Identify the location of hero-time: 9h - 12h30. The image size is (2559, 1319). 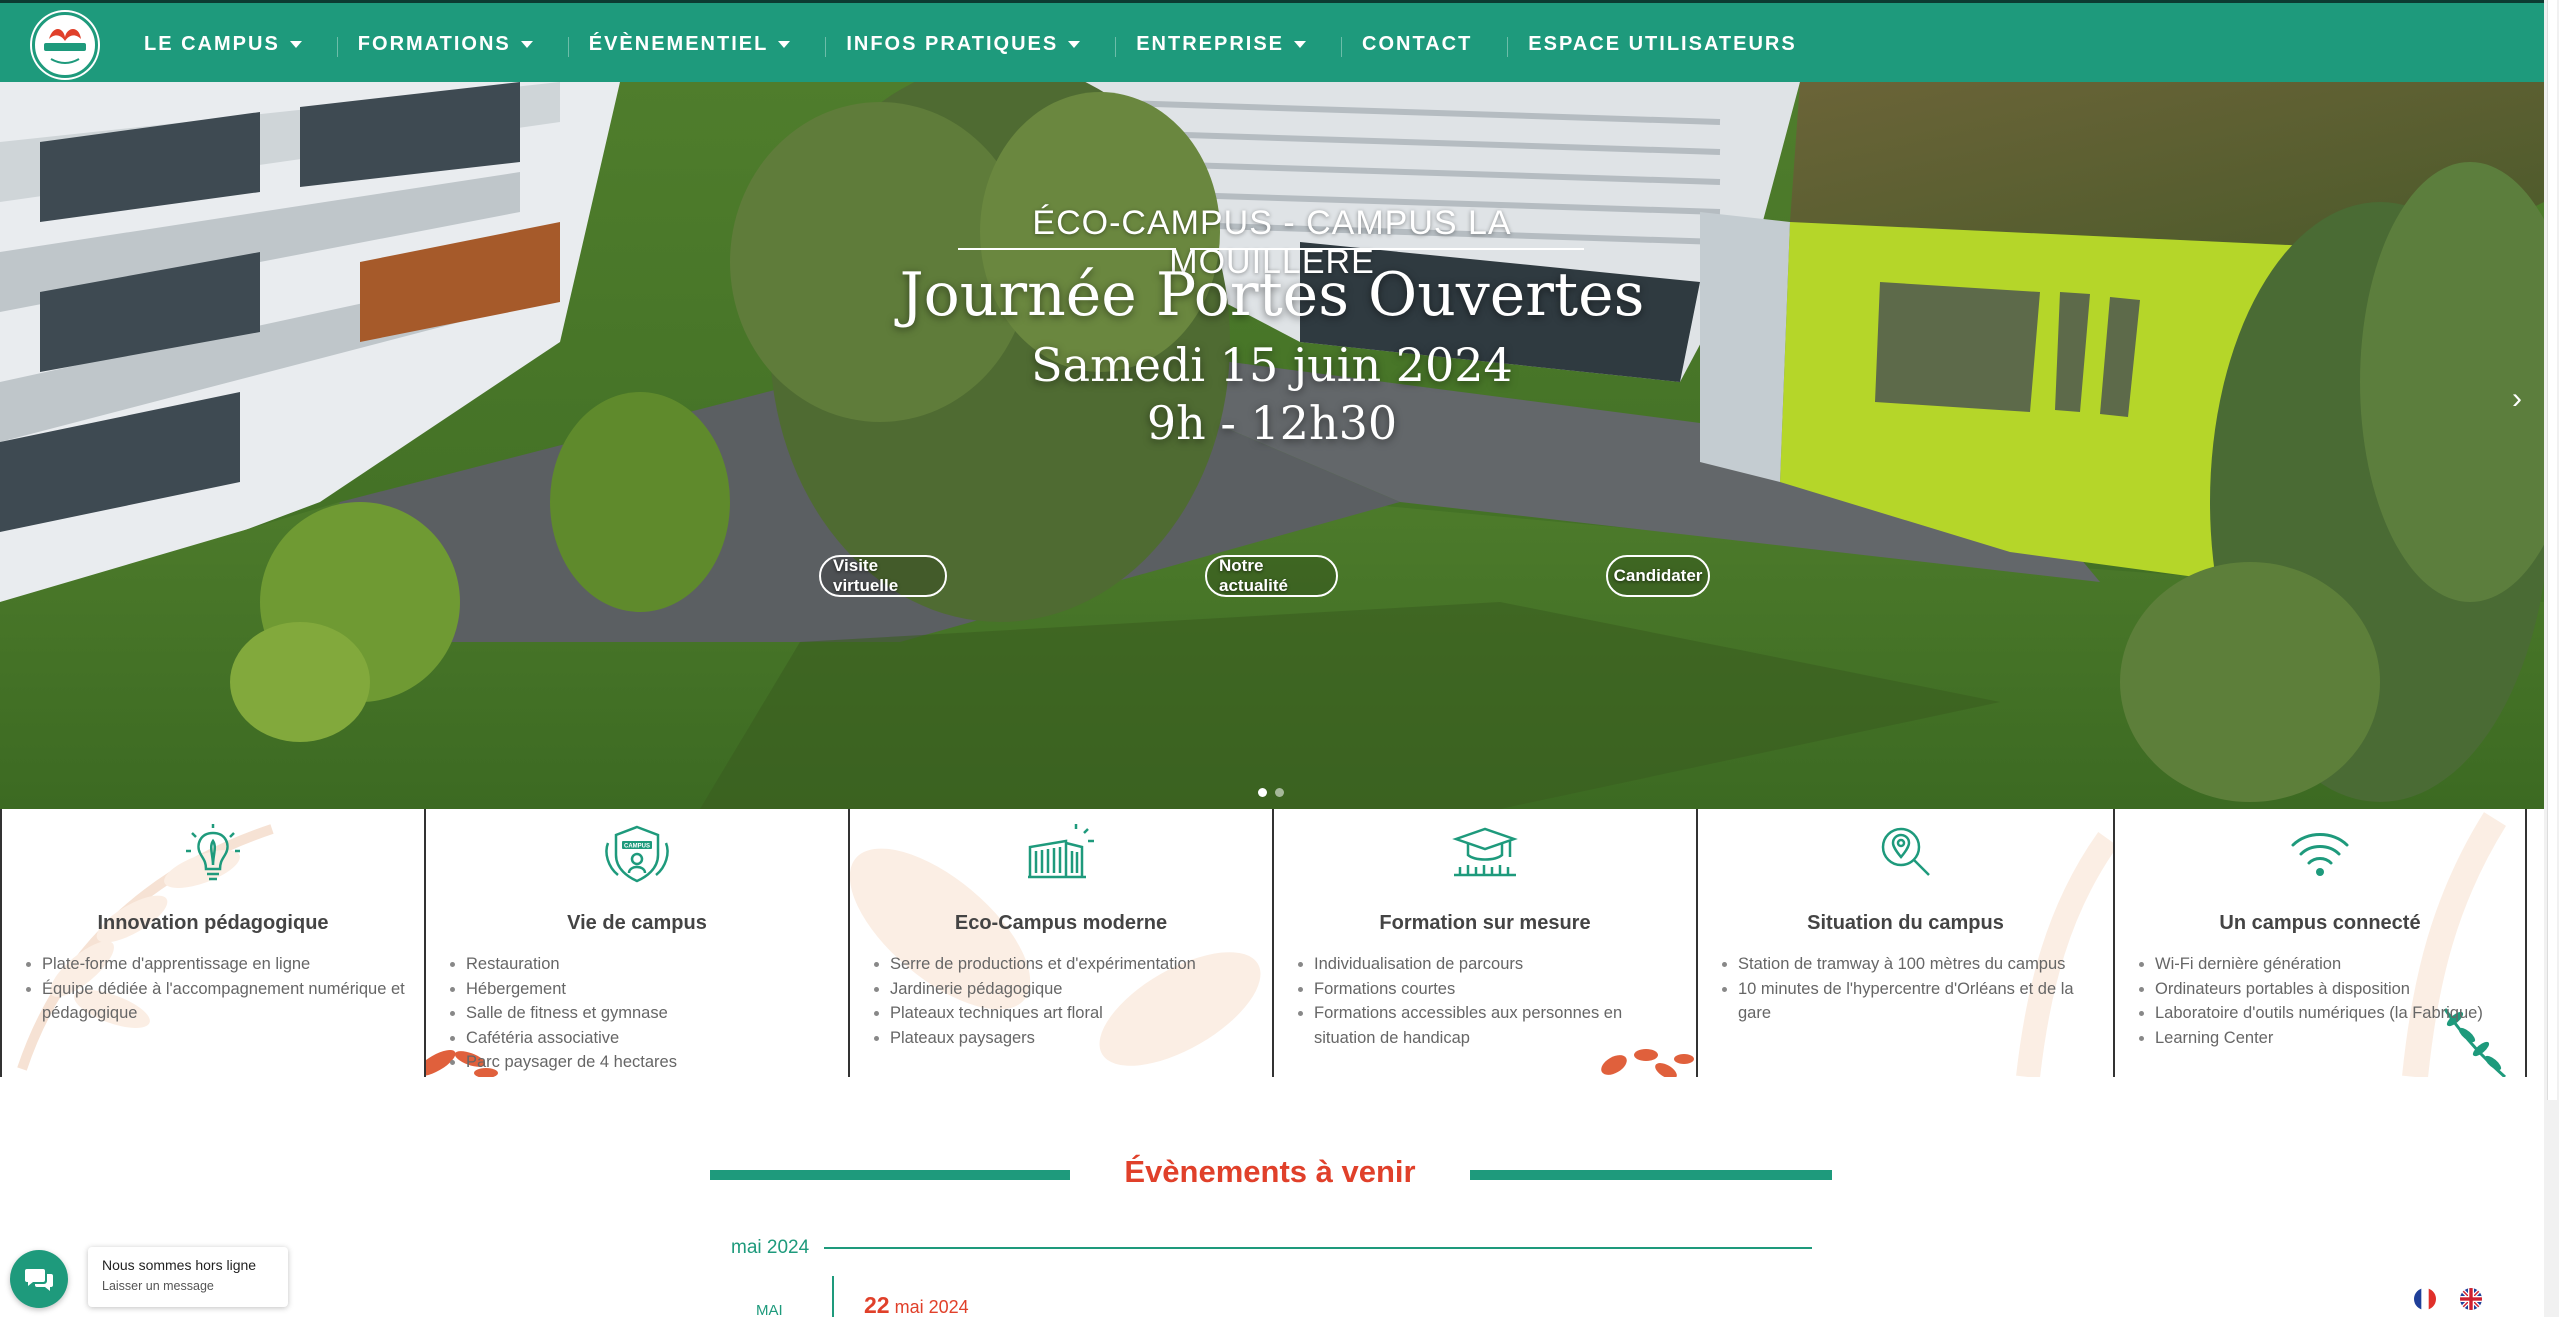
(1272, 423).